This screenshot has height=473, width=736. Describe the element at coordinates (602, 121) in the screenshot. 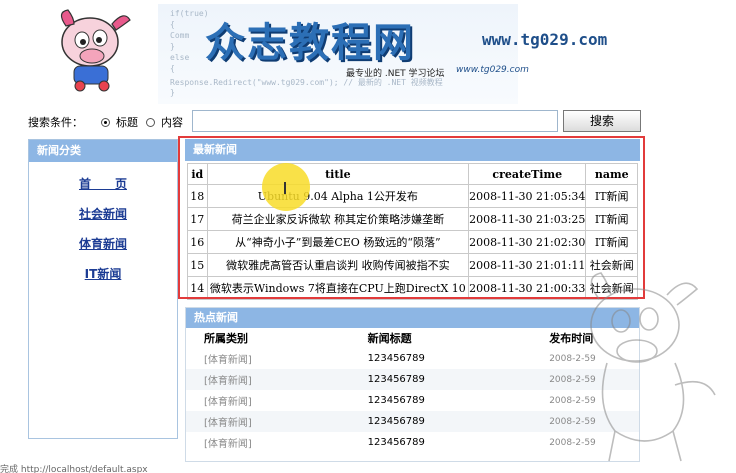

I see `search-button: 搜索` at that location.